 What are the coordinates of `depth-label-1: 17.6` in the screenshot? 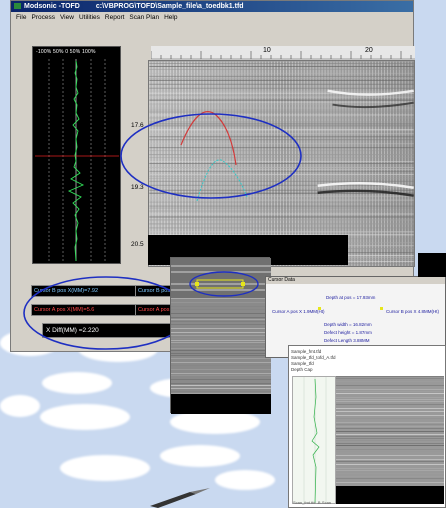 It's located at (137, 125).